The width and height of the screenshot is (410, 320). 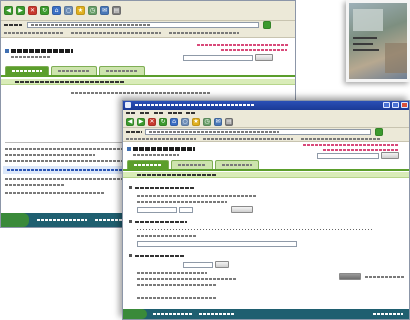 I want to click on browser-icon, so click(x=128, y=105).